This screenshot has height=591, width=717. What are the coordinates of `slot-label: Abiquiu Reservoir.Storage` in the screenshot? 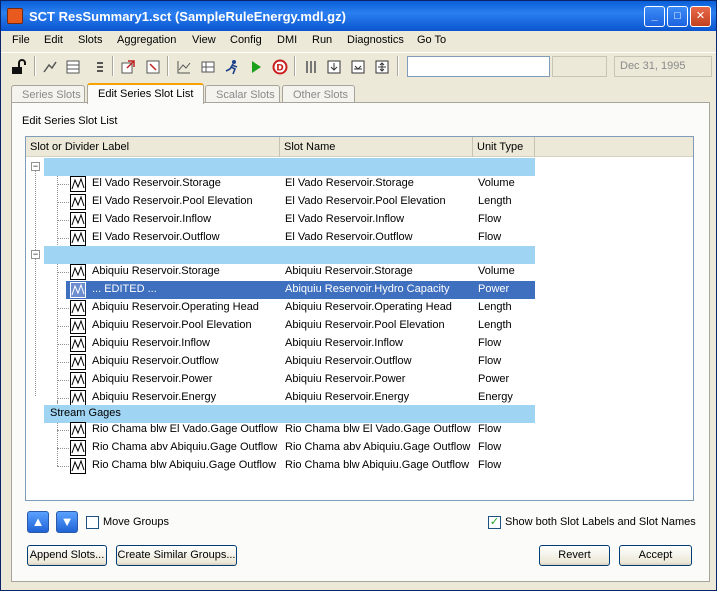 It's located at (156, 271).